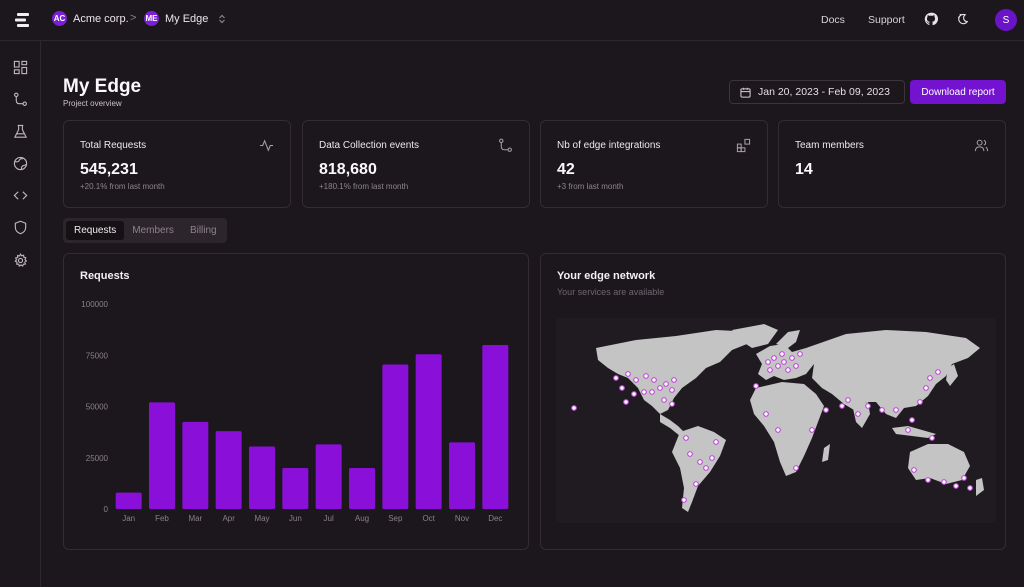 The image size is (1024, 587). I want to click on support-link: Support, so click(886, 20).